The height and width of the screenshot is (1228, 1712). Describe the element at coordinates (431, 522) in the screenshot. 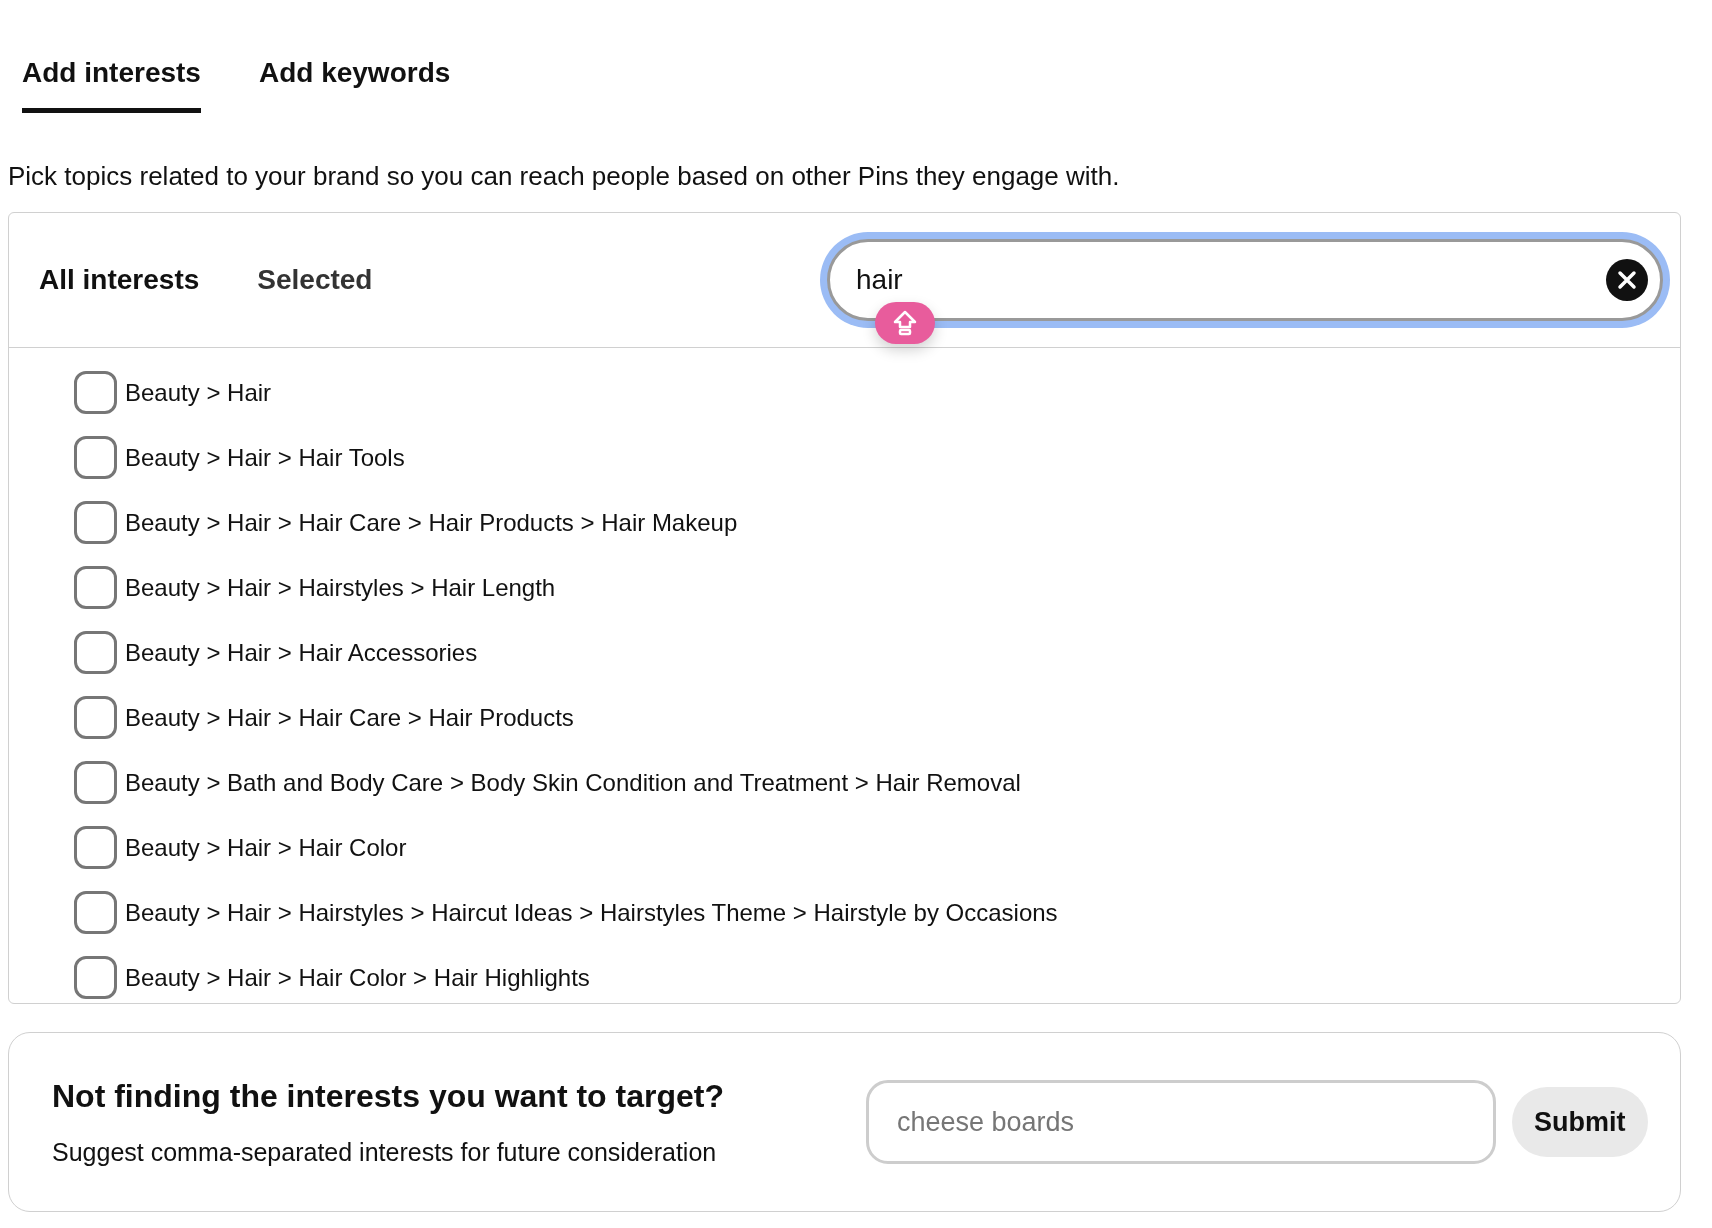

I see `interest-label: Beauty > Hair > Hair Care > Hair Products > Hair Makeup` at that location.